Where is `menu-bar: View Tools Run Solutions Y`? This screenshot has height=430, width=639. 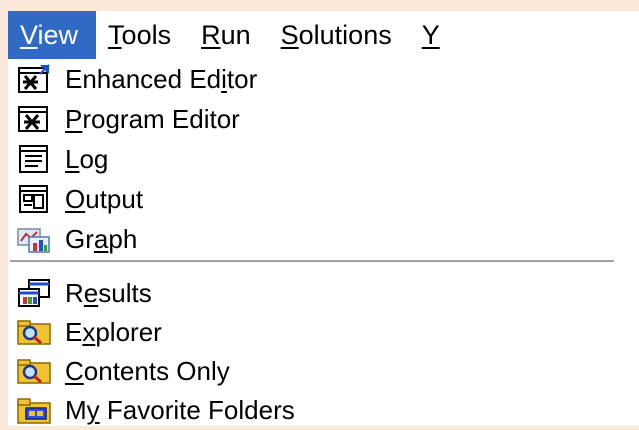 menu-bar: View Tools Run Solutions Y is located at coordinates (323, 35).